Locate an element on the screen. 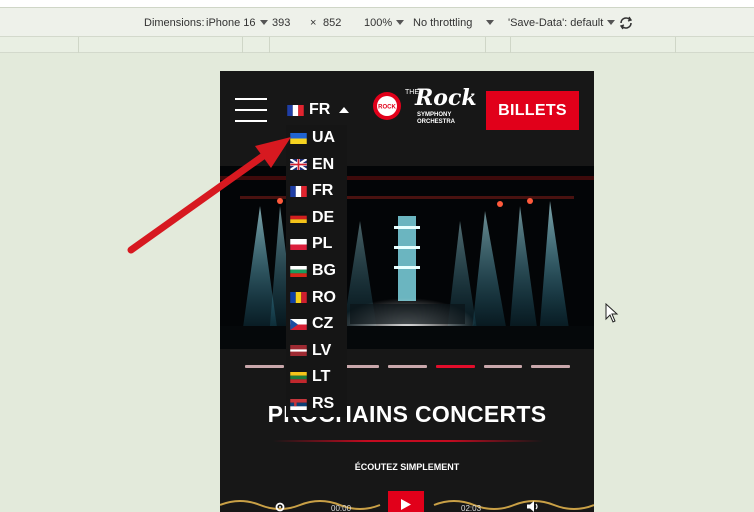 The image size is (754, 512). language-selector: FR is located at coordinates (318, 110).